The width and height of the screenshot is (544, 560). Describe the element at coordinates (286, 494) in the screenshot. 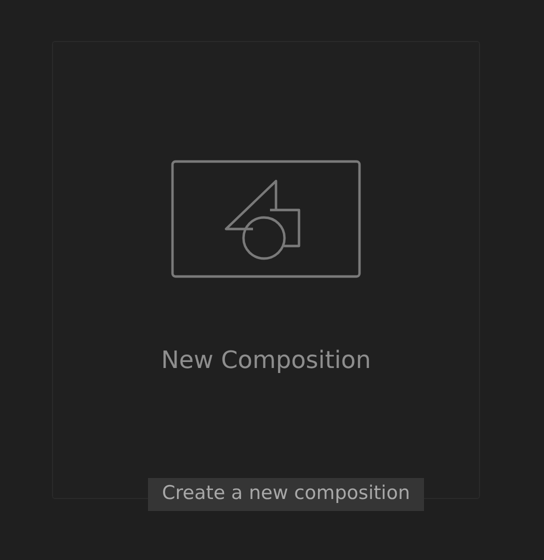

I see `tooltip: Create a new composition` at that location.